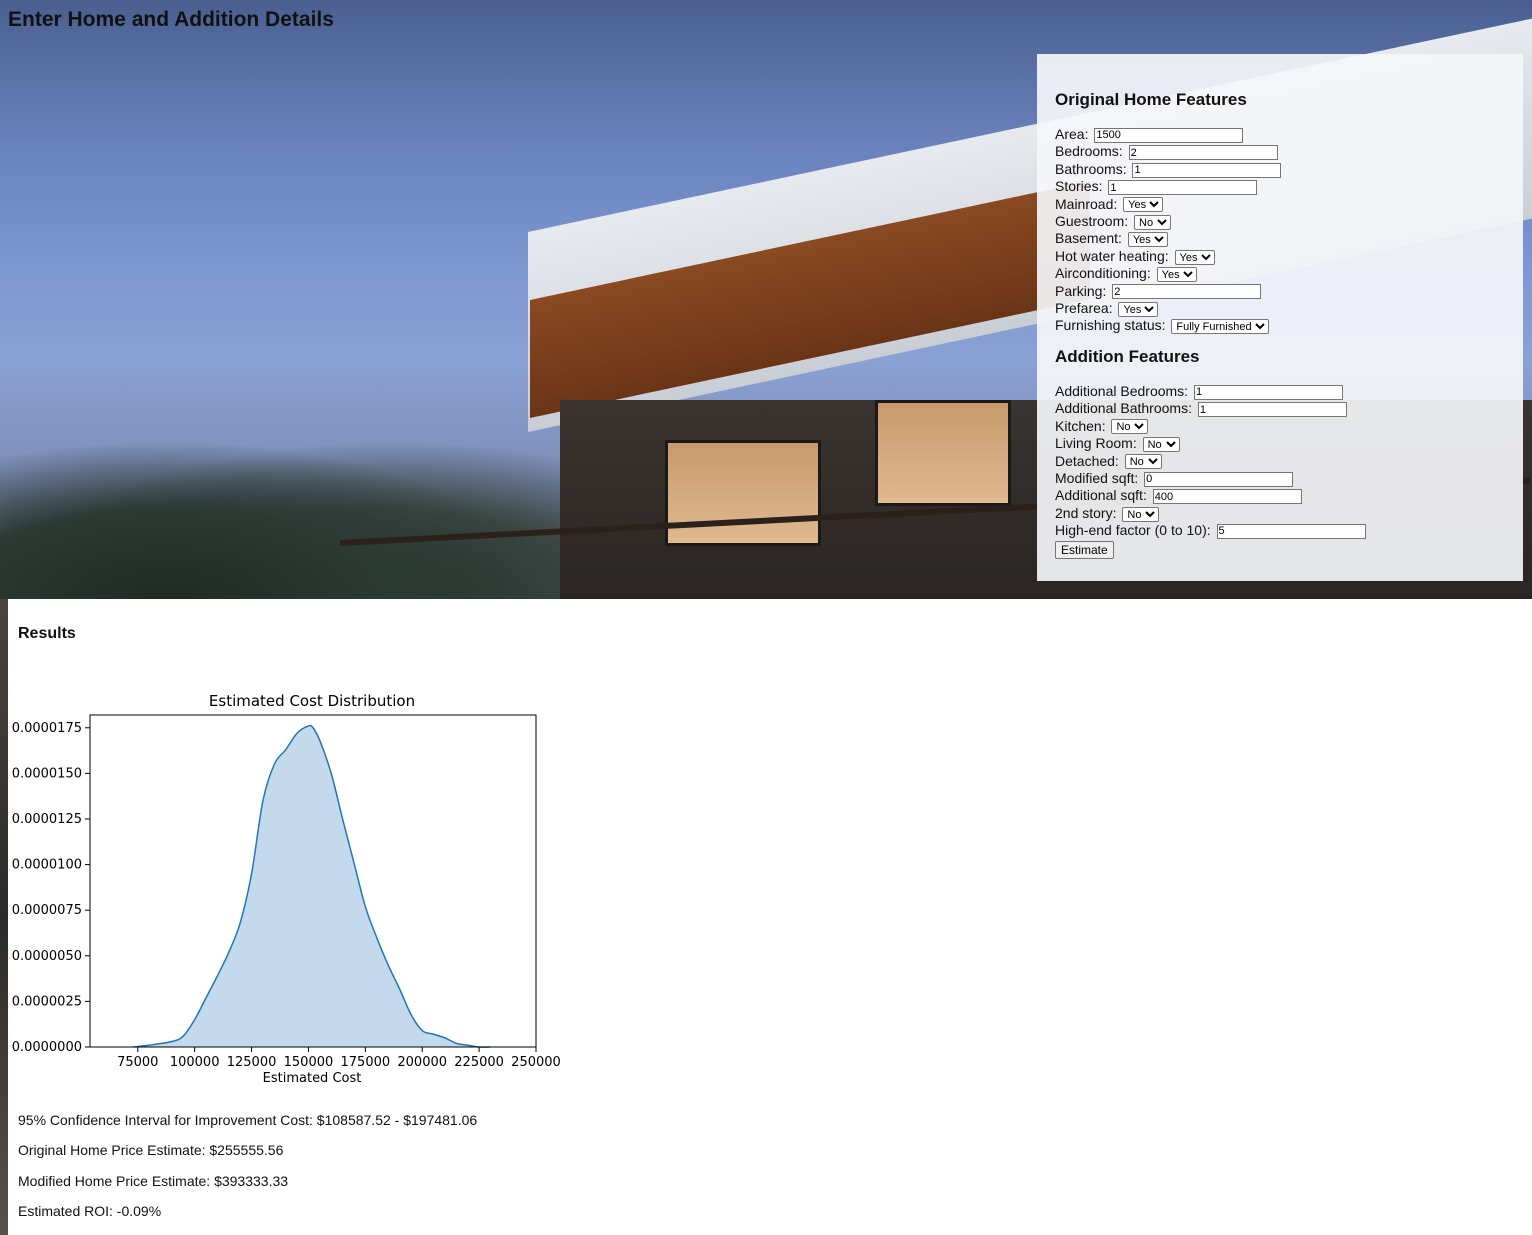 This screenshot has height=1235, width=1532. Describe the element at coordinates (312, 1076) in the screenshot. I see `chart-x-axis-label: Estimated Cost` at that location.